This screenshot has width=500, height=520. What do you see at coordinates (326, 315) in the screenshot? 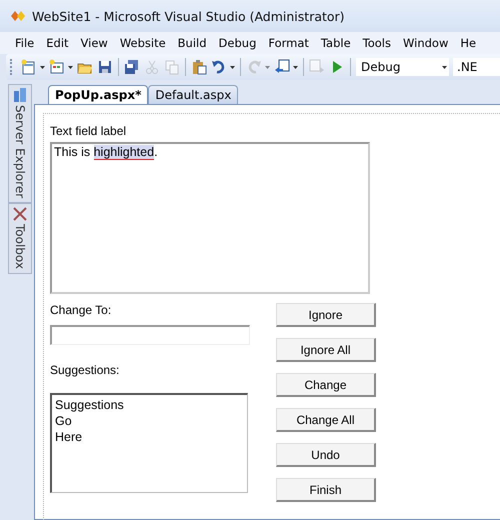
I see `form-button: Ignore` at bounding box center [326, 315].